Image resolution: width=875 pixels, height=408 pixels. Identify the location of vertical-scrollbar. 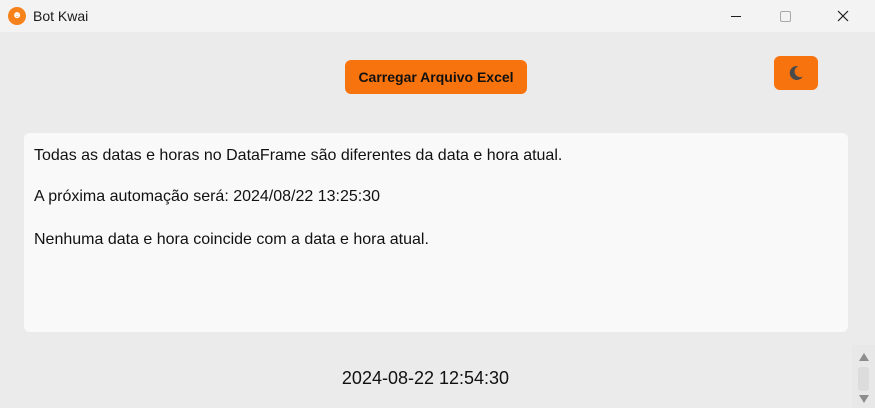
(863, 376).